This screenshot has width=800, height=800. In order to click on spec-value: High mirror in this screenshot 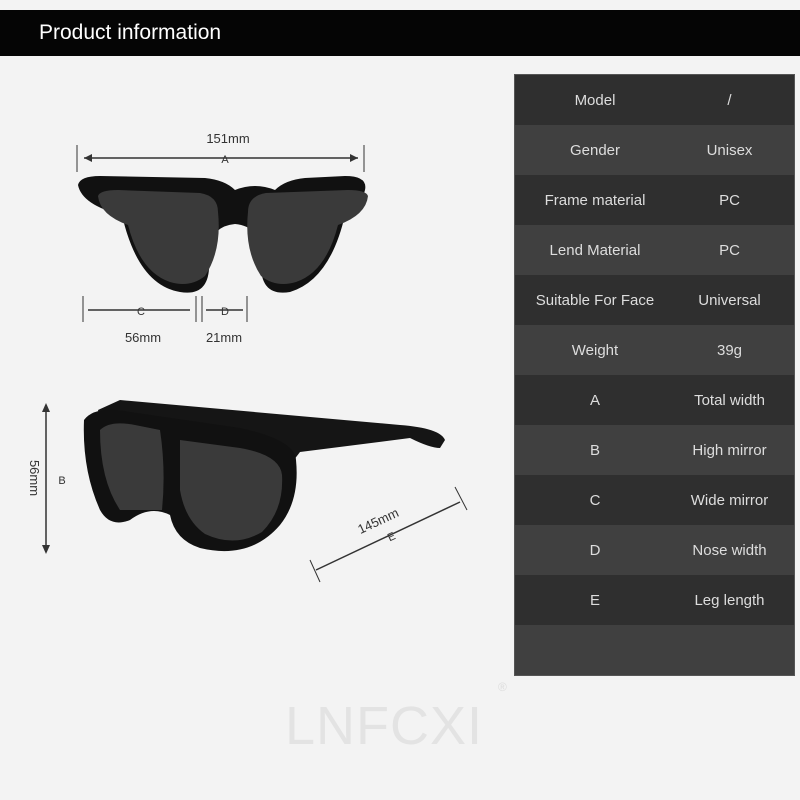, I will do `click(729, 450)`.